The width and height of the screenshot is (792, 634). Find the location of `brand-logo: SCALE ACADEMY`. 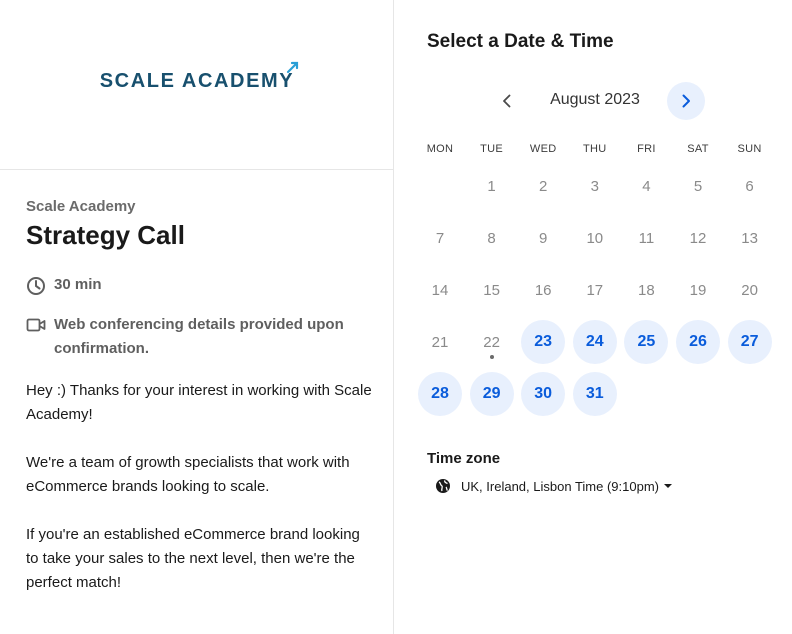

brand-logo: SCALE ACADEMY is located at coordinates (199, 77).